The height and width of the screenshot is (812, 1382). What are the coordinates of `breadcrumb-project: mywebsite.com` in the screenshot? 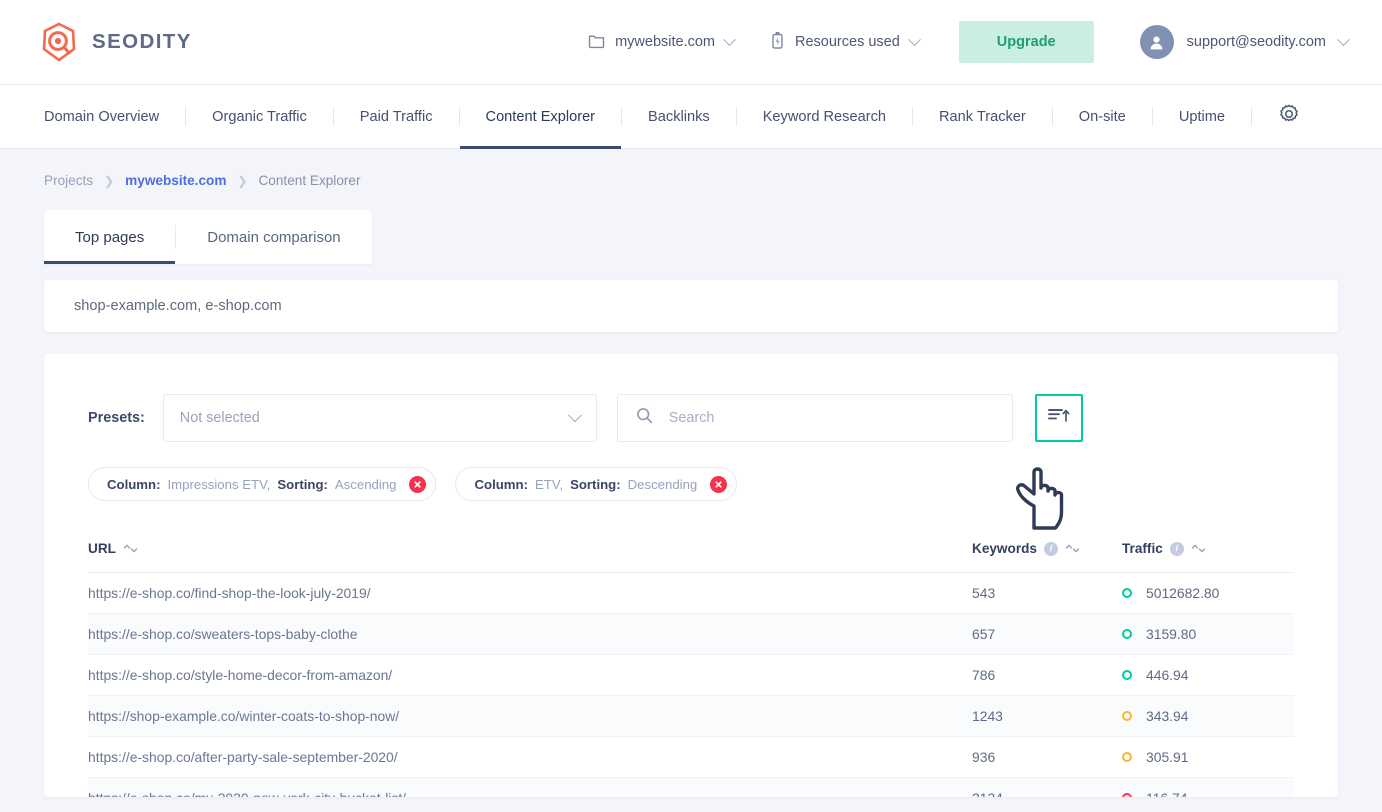 It's located at (175, 180).